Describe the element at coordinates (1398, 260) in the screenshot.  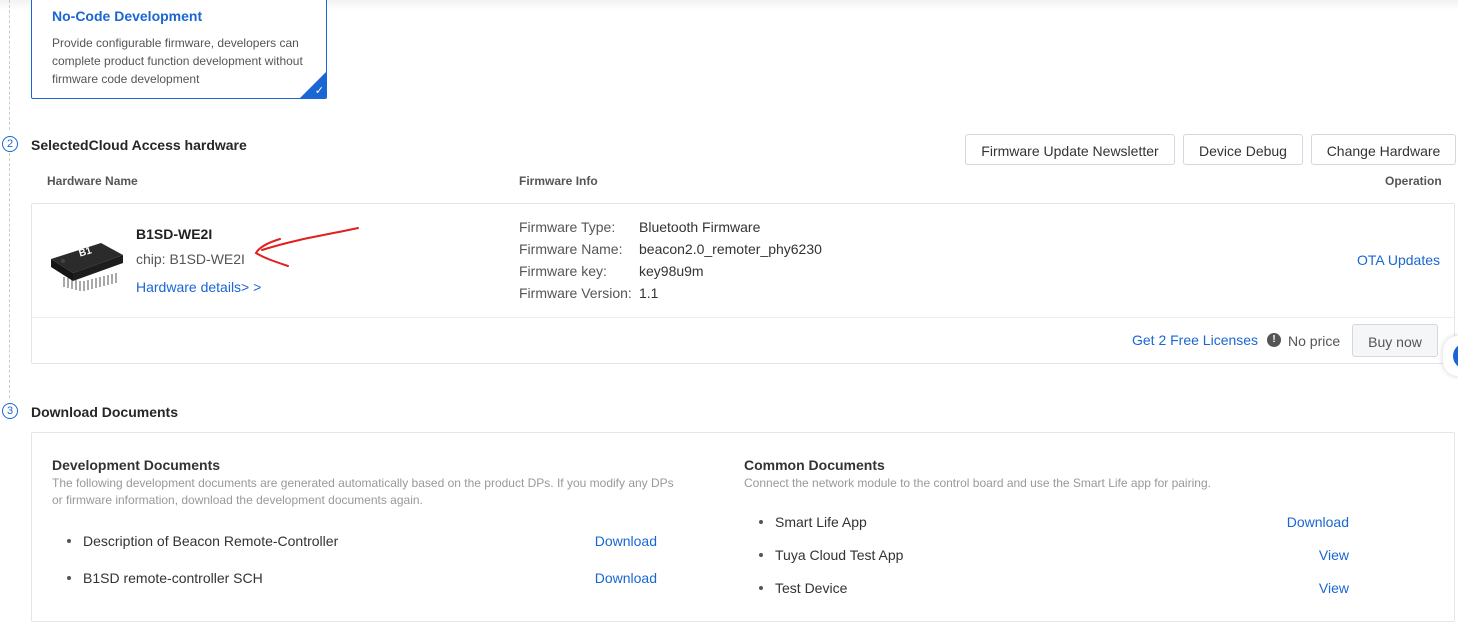
I see `ota-updates-link: OTA Updates` at that location.